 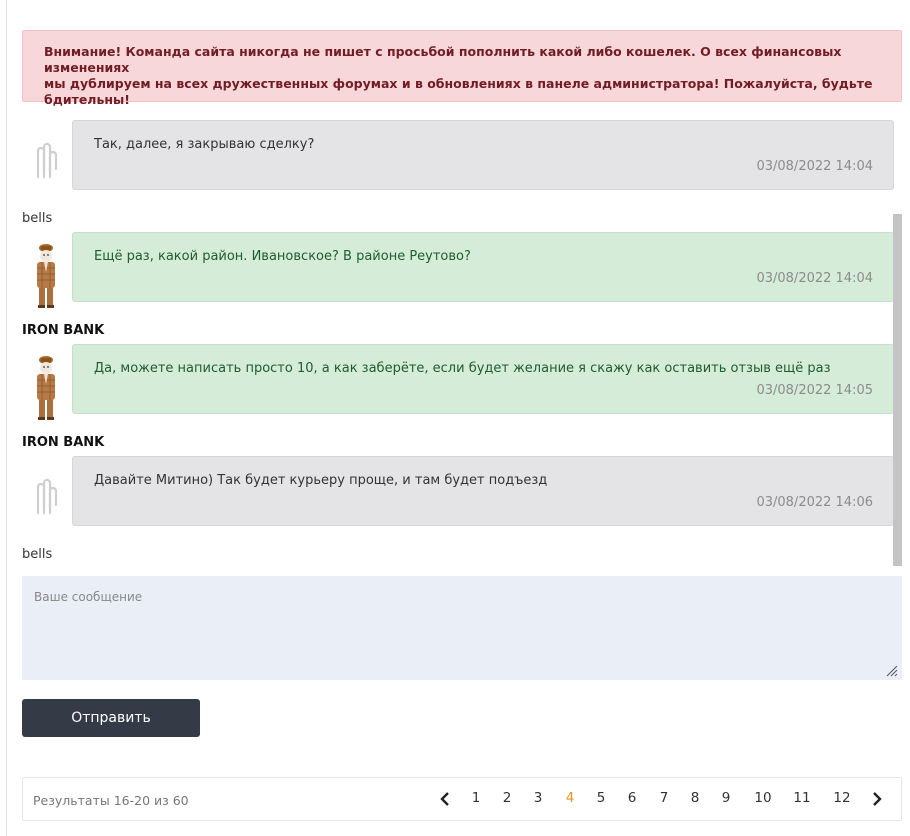 What do you see at coordinates (897, 390) in the screenshot?
I see `chat-scrollbar` at bounding box center [897, 390].